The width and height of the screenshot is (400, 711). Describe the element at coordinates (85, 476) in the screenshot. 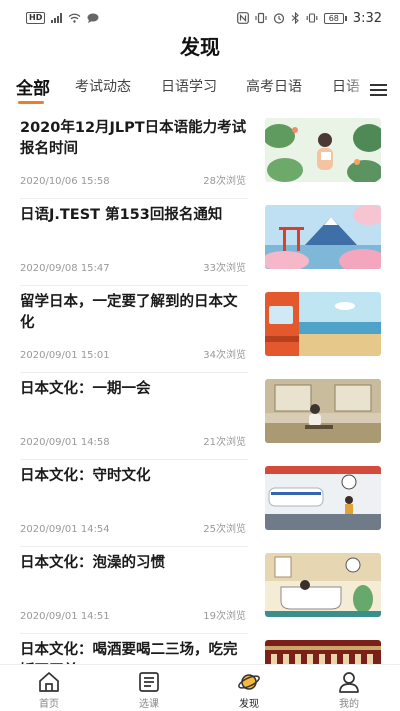

I see `article-title: 日本文化：守时文化` at that location.